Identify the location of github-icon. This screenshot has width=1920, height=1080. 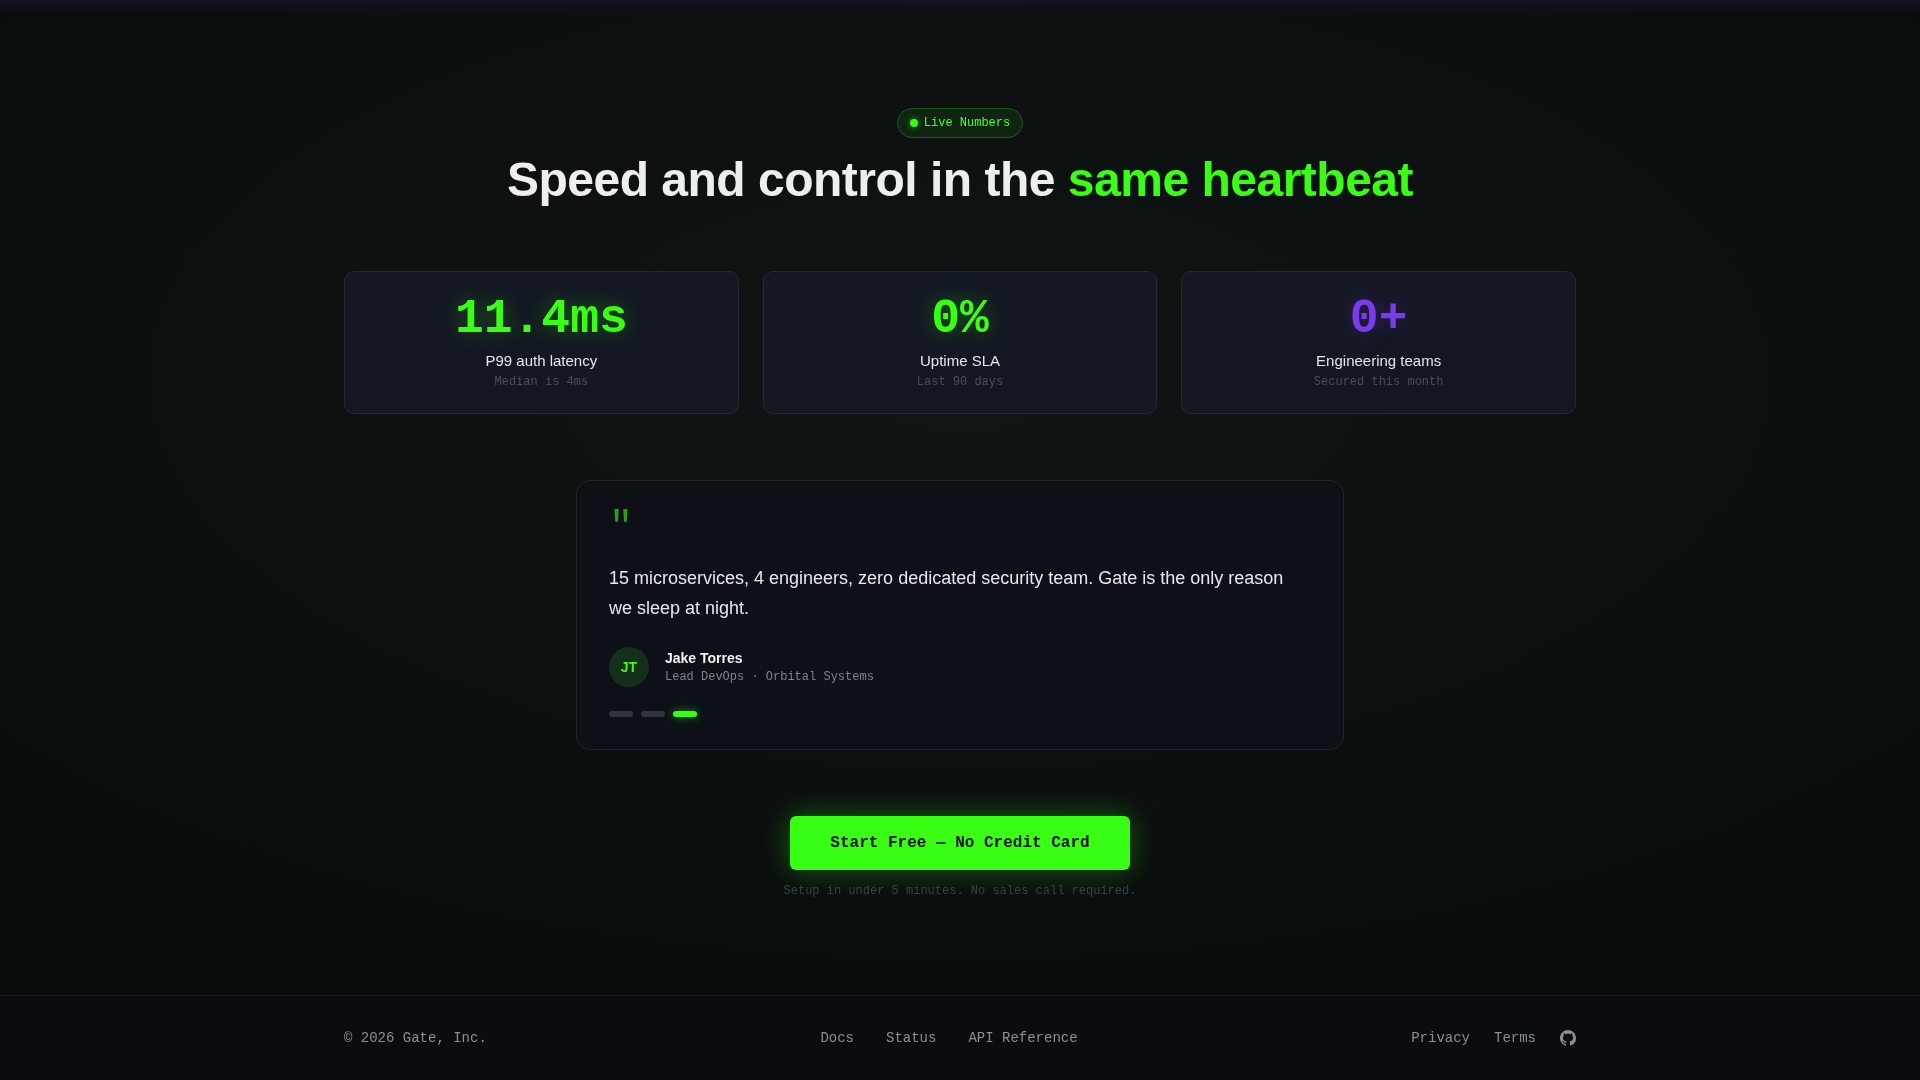
(1568, 1038).